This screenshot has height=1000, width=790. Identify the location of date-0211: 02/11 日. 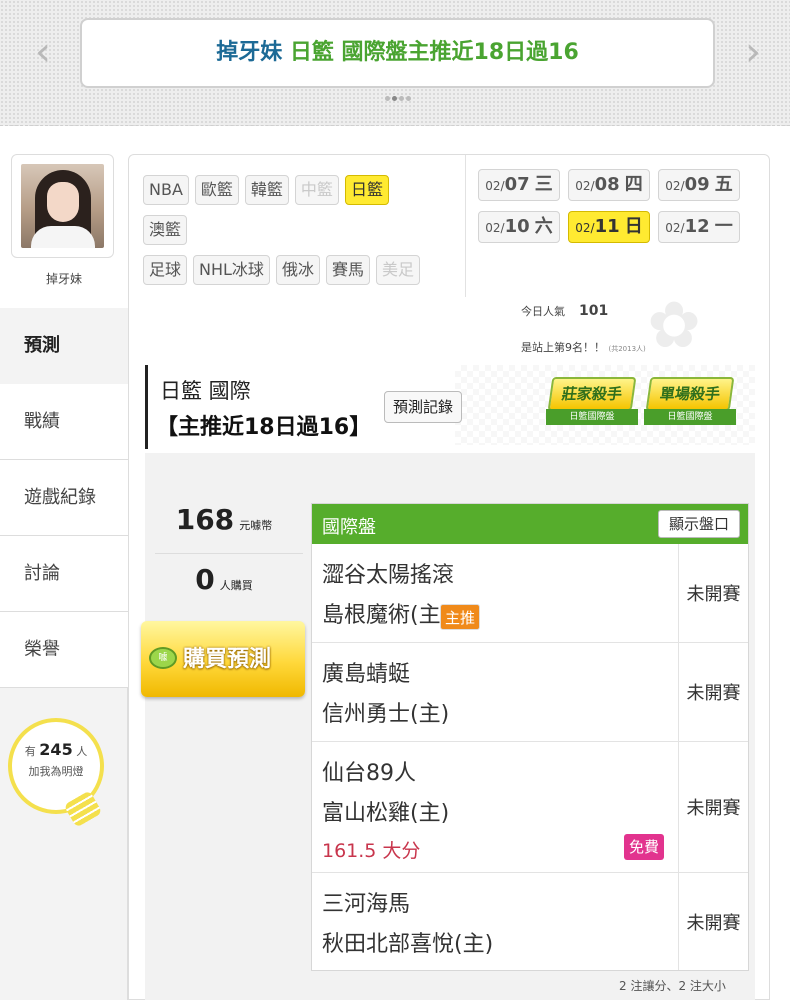
(609, 227).